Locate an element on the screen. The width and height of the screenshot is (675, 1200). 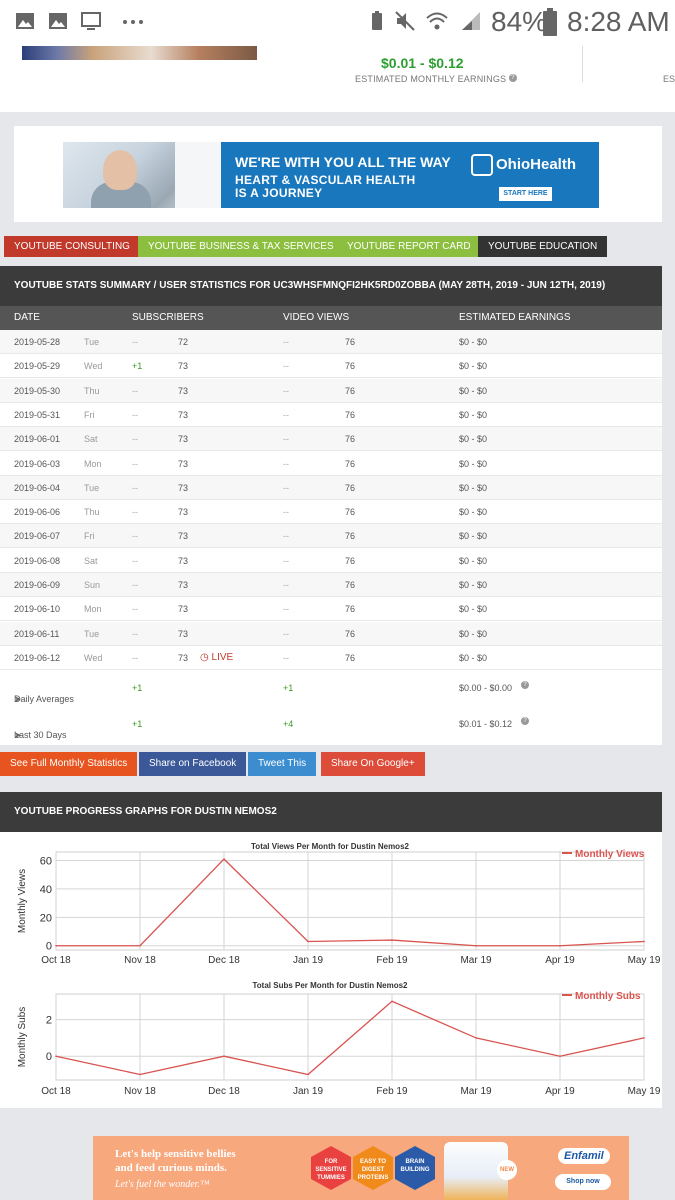
chart-plot-area is located at coordinates (350, 901).